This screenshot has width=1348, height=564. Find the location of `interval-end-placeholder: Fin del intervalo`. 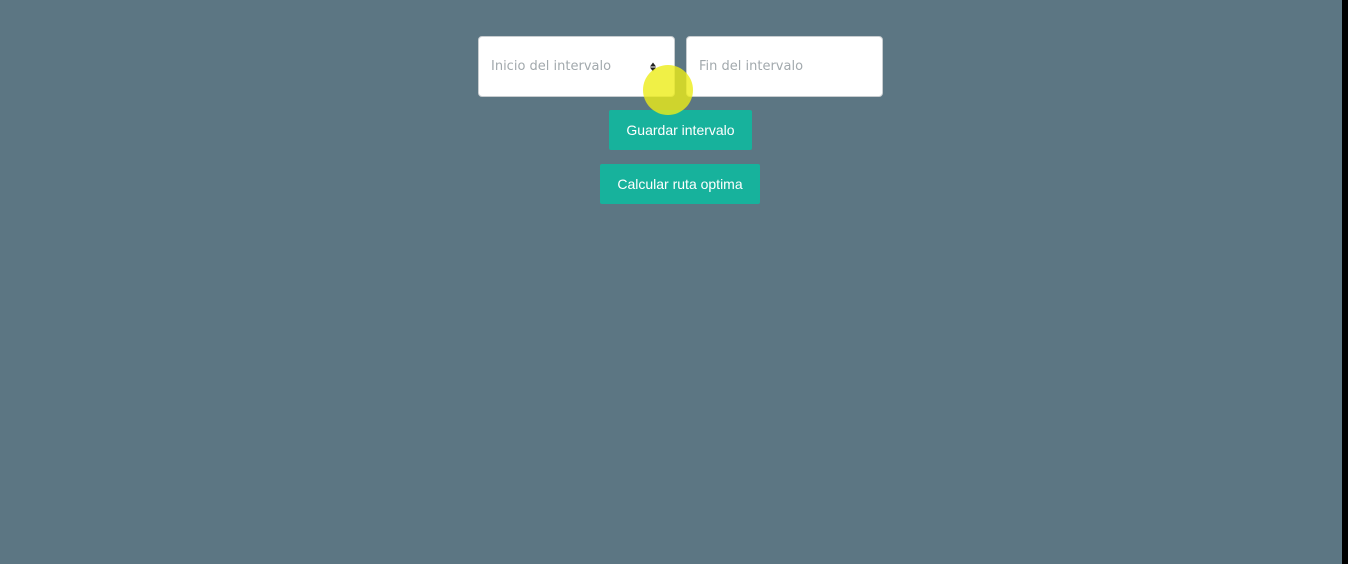

interval-end-placeholder: Fin del intervalo is located at coordinates (751, 66).